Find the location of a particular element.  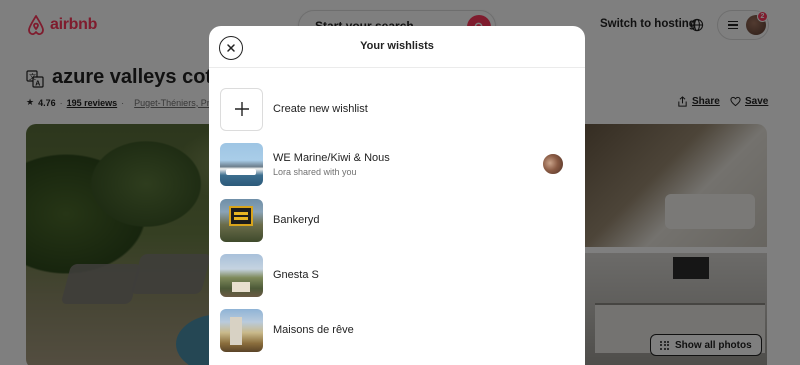

wishlist-text: Create new wishlist is located at coordinates (320, 109).